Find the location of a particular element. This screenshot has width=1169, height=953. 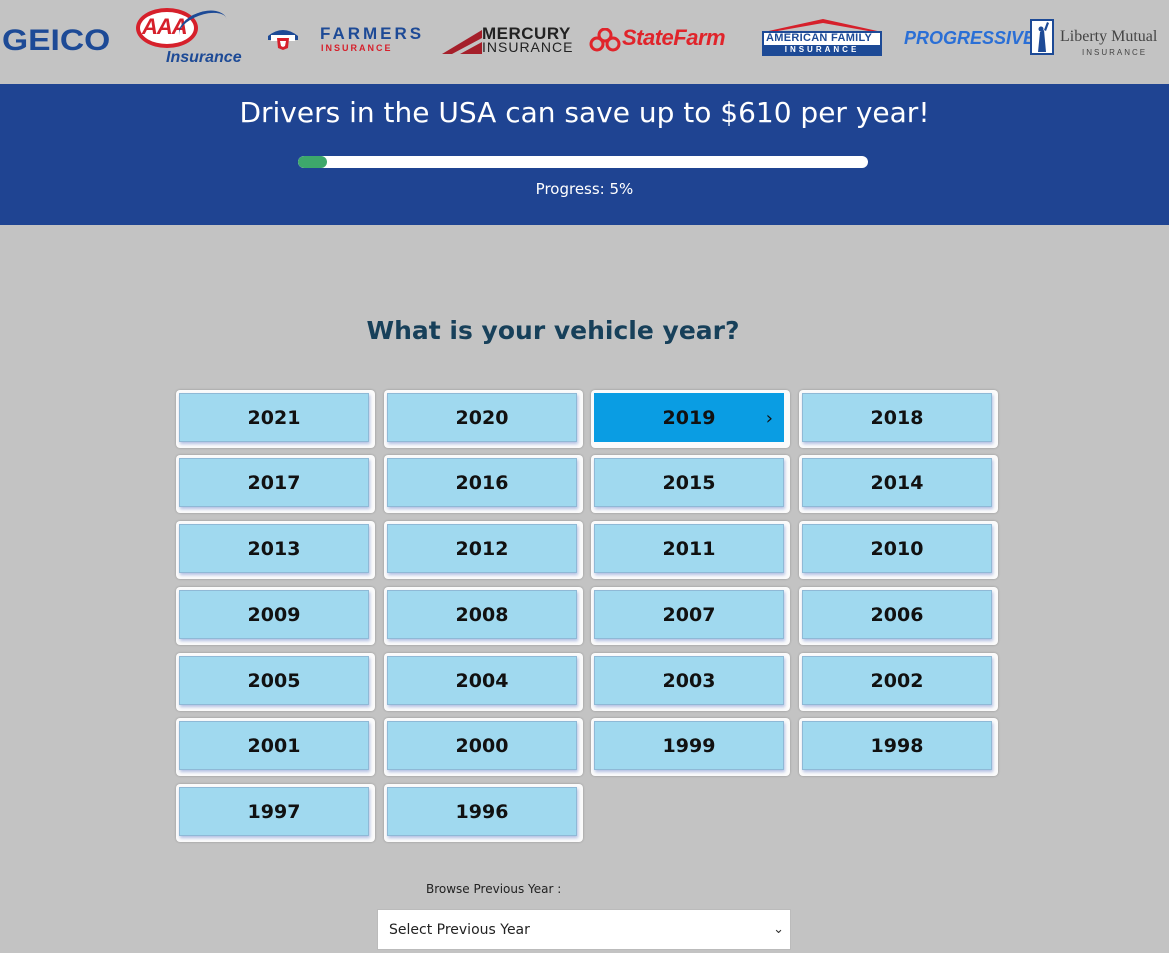

year-button-face: 2002 is located at coordinates (897, 680).